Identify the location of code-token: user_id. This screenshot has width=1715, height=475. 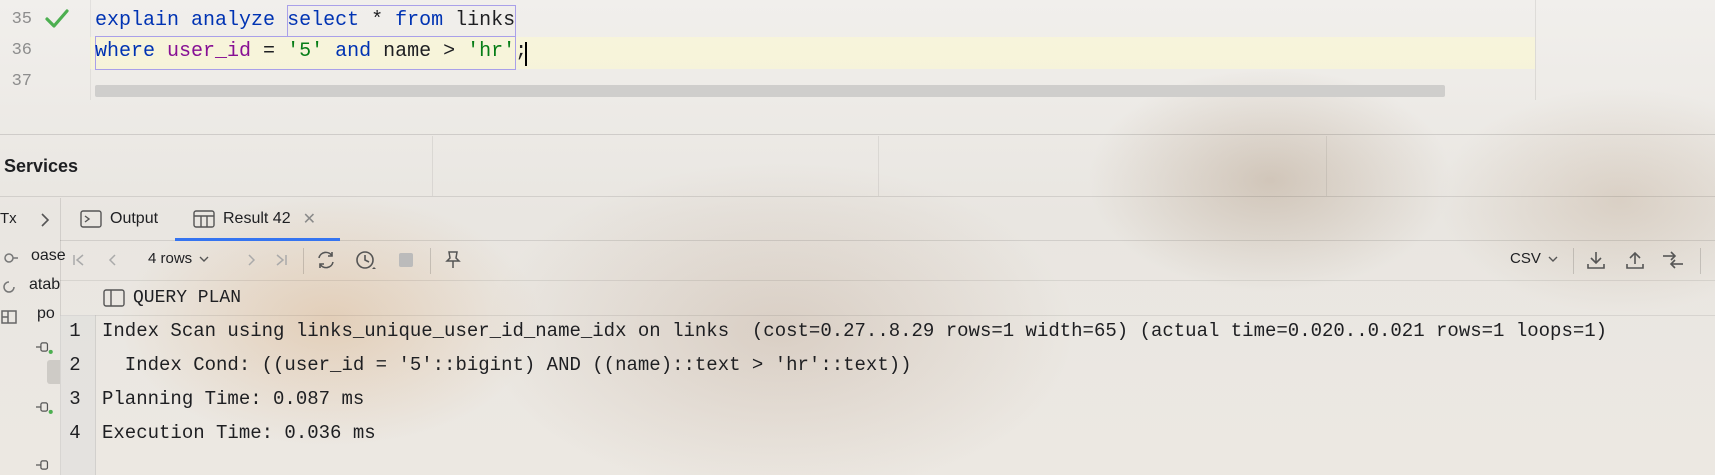
(209, 51).